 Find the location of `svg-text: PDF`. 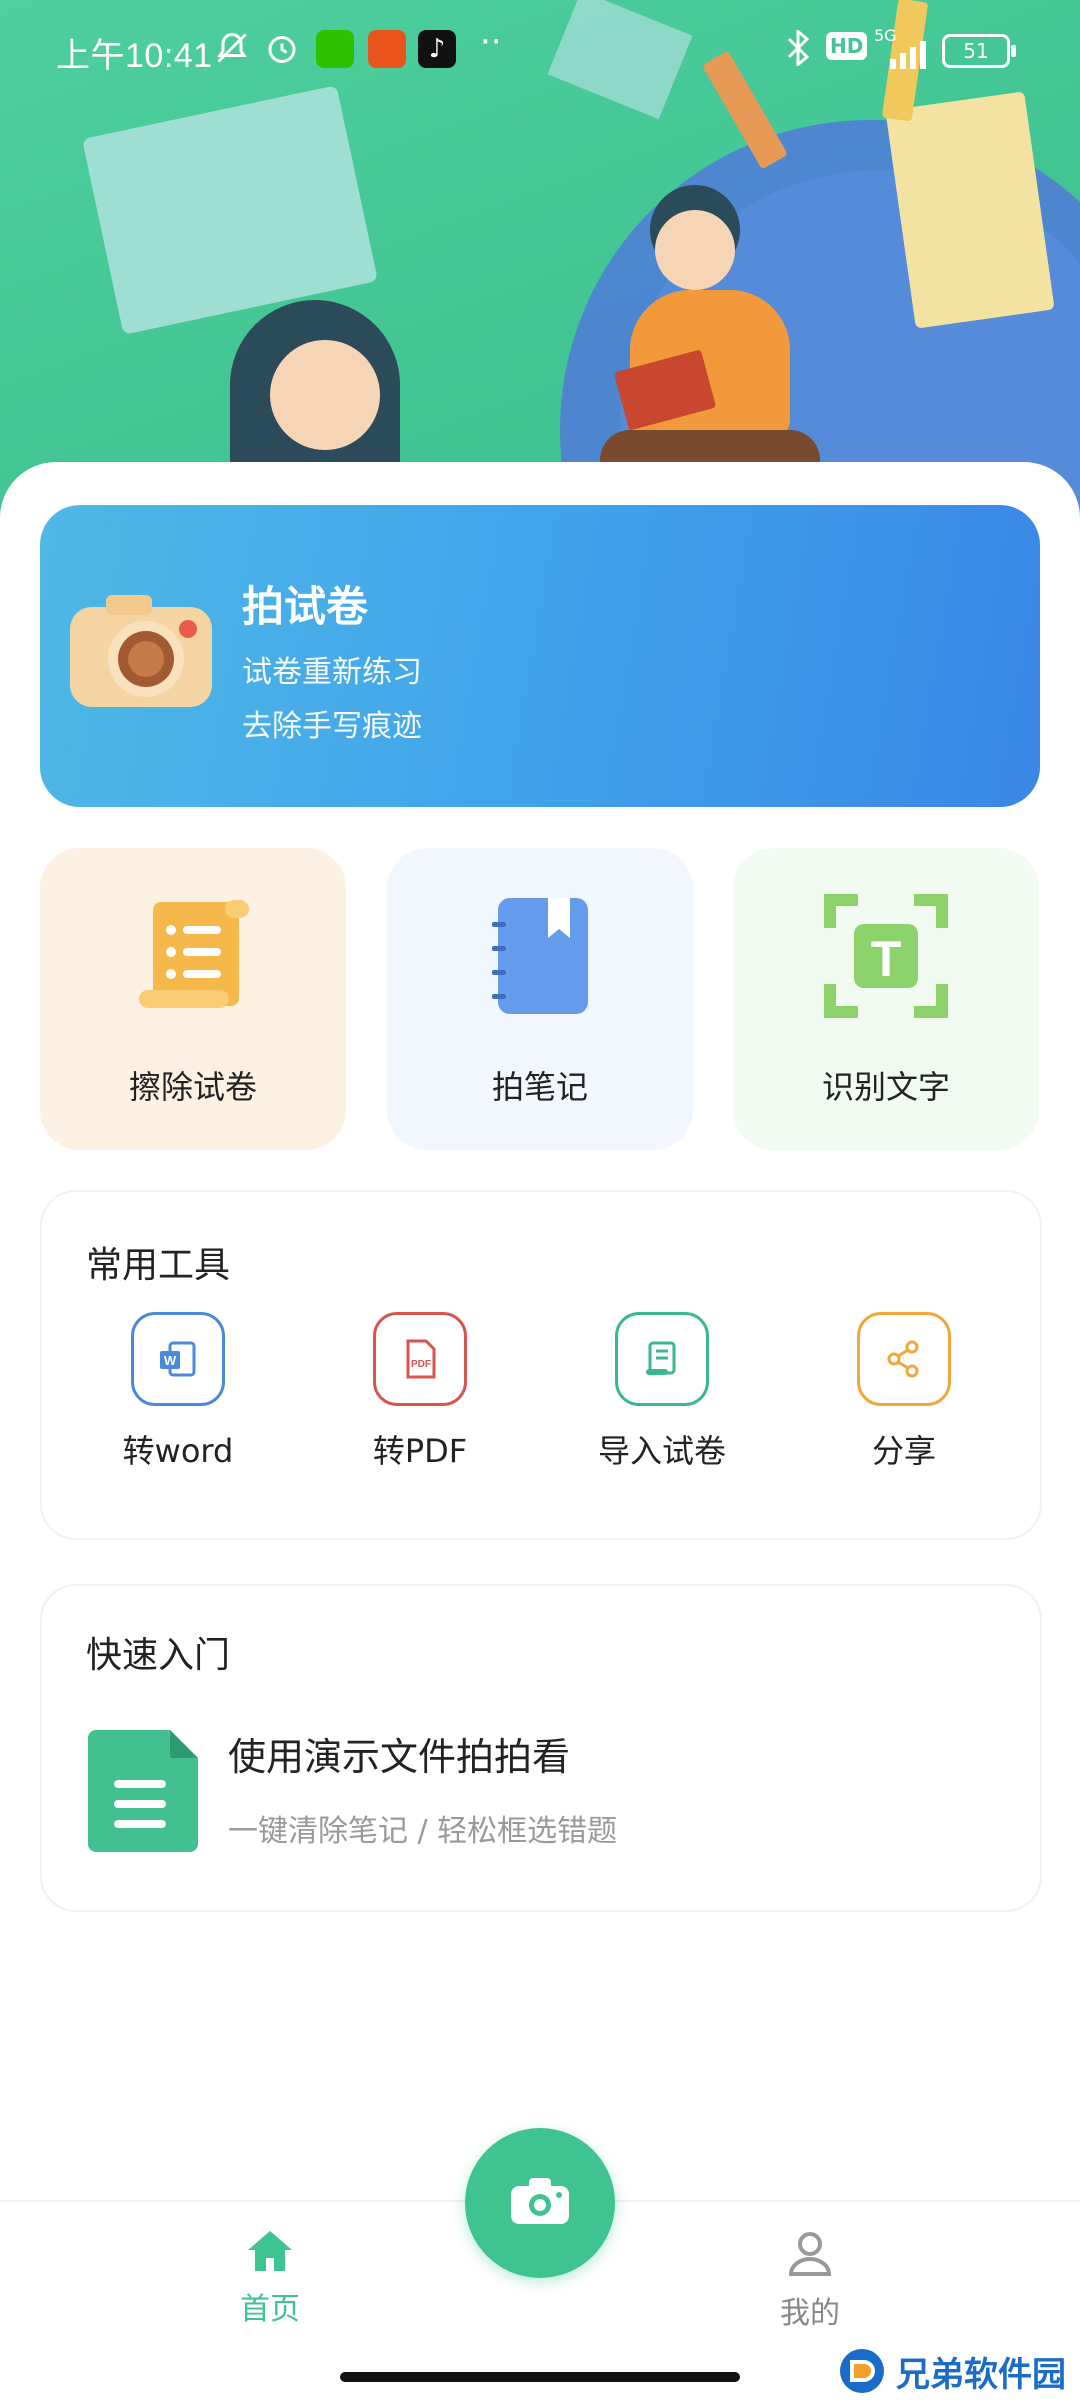

svg-text: PDF is located at coordinates (421, 1364).